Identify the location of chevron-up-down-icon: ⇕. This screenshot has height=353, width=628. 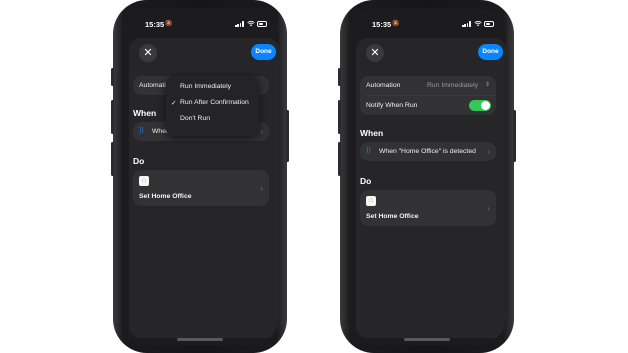
(487, 85).